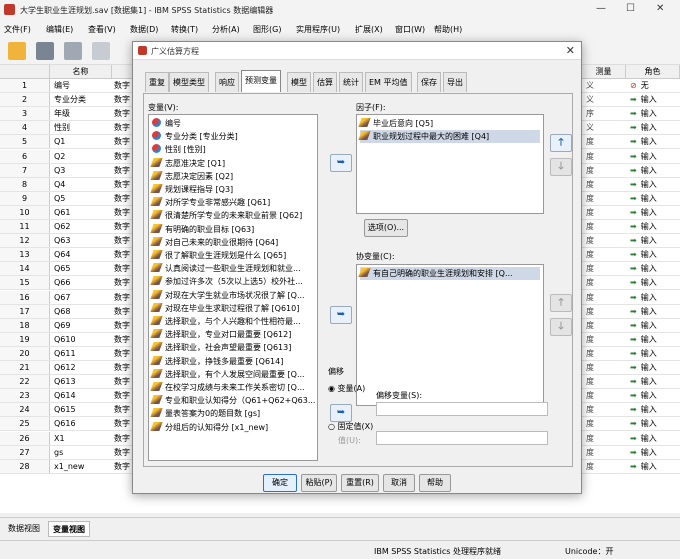  Describe the element at coordinates (62, 282) in the screenshot. I see `variable-name-cell: Q66` at that location.